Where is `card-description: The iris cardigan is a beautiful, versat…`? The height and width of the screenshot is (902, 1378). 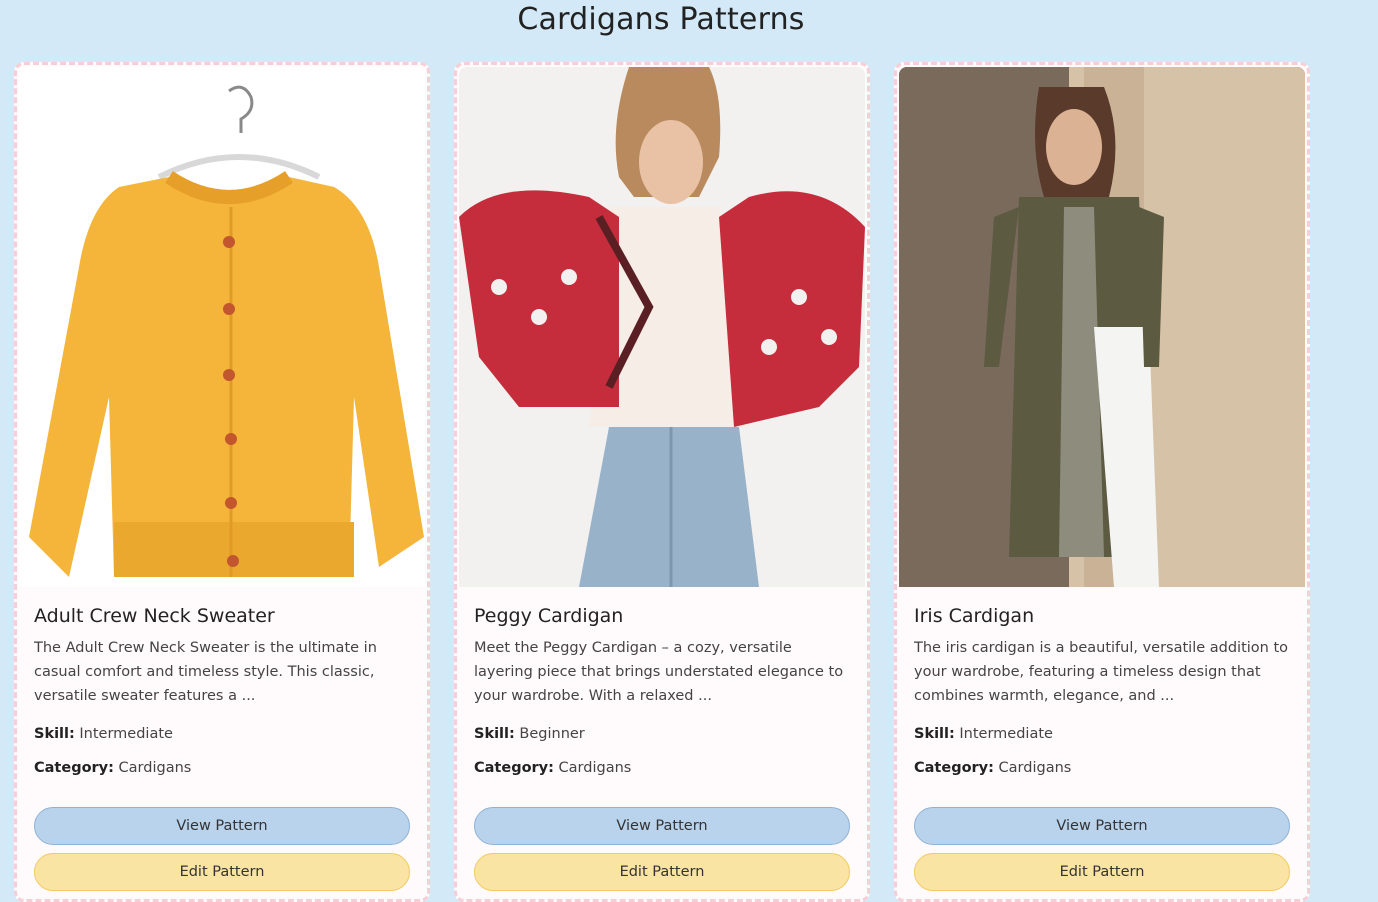
card-description: The iris cardigan is a beautiful, versat… is located at coordinates (1101, 672).